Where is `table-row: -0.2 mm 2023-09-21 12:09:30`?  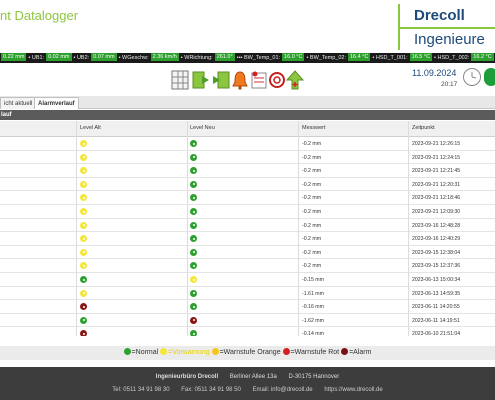 table-row: -0.2 mm 2023-09-21 12:09:30 is located at coordinates (247, 212).